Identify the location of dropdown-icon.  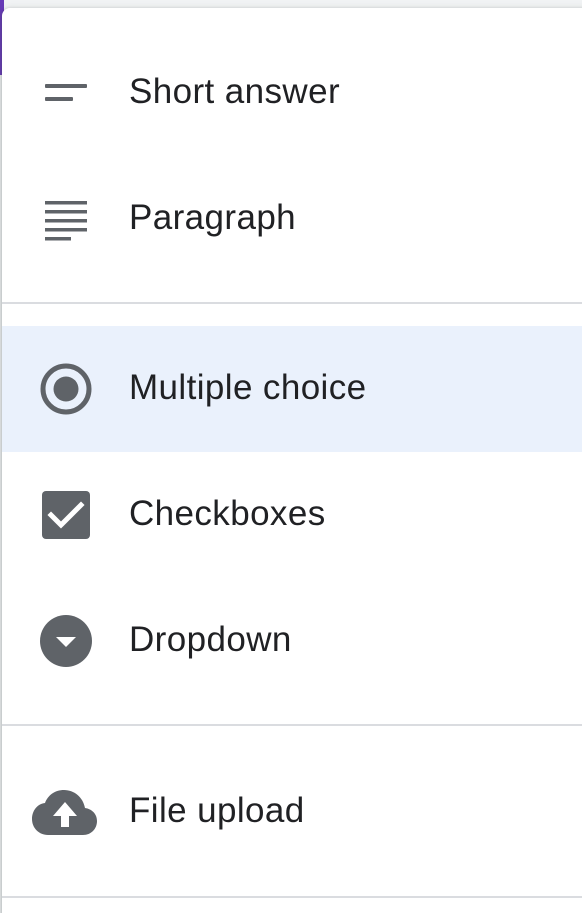
(66, 641).